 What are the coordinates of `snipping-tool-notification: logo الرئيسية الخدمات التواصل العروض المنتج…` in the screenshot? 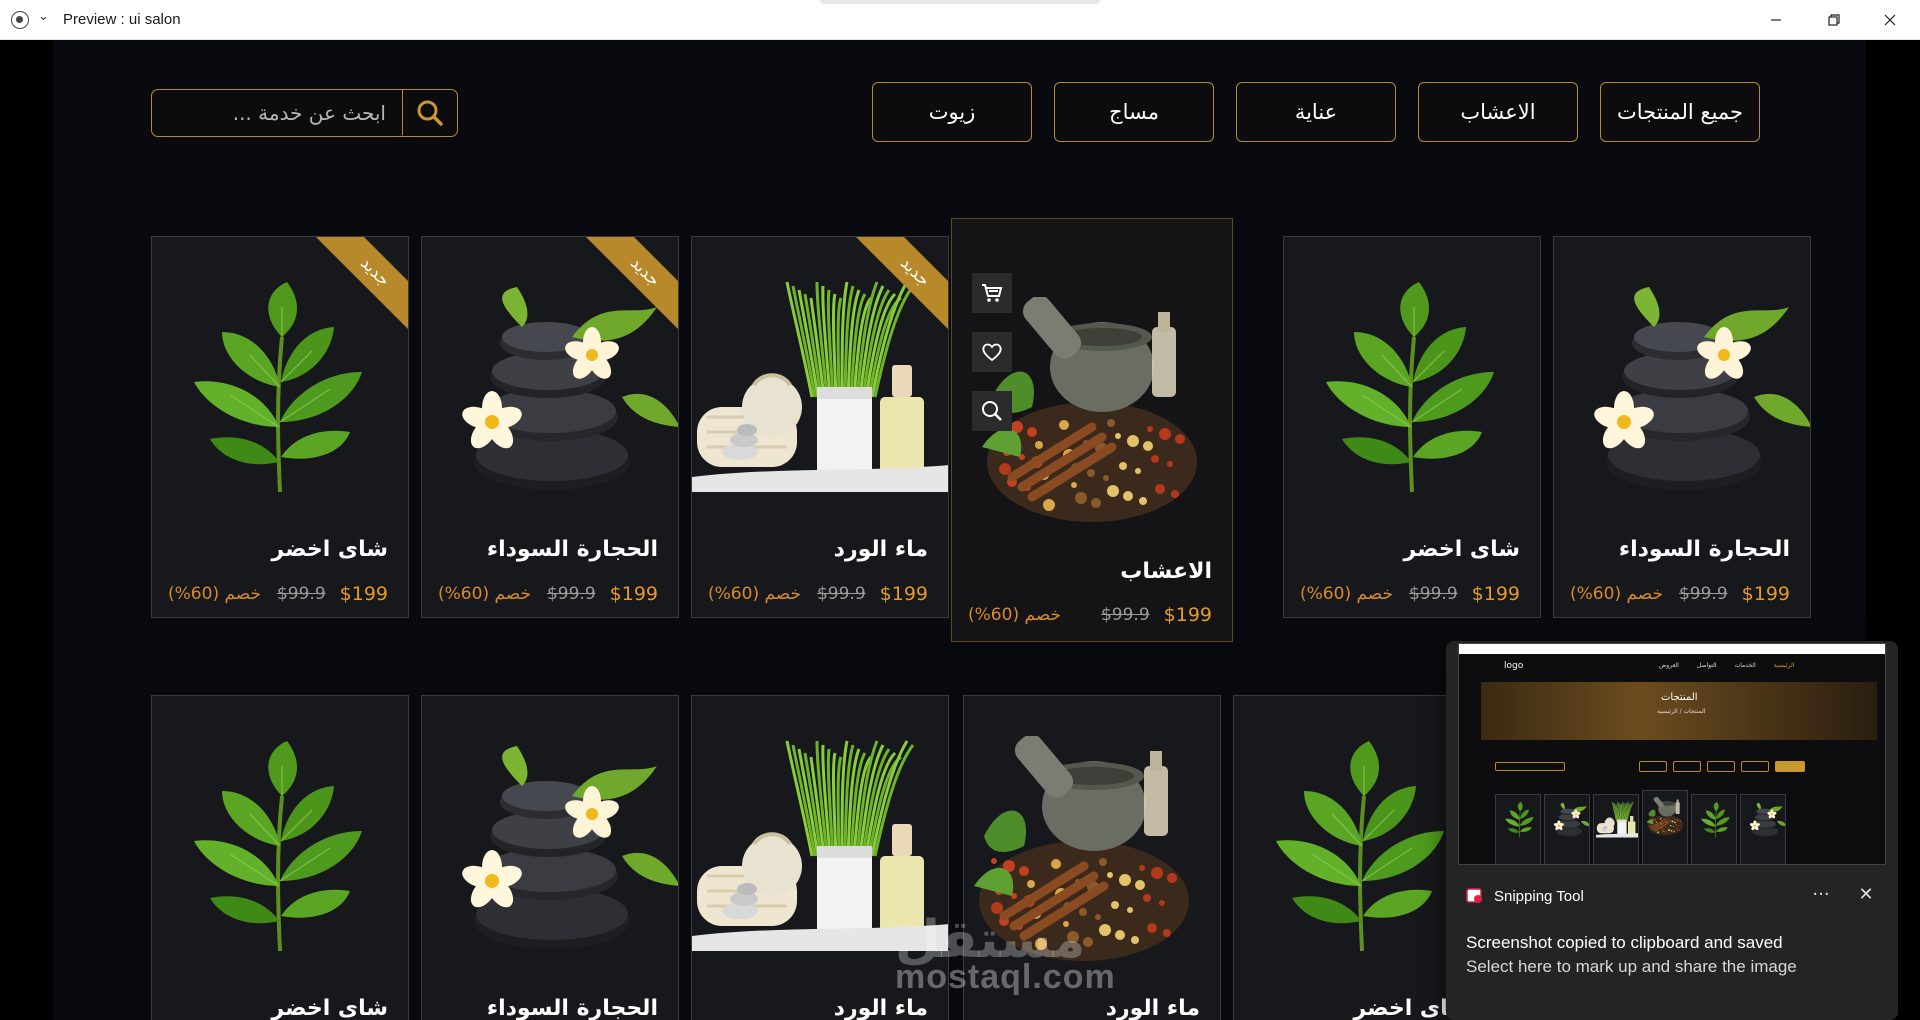 It's located at (1672, 830).